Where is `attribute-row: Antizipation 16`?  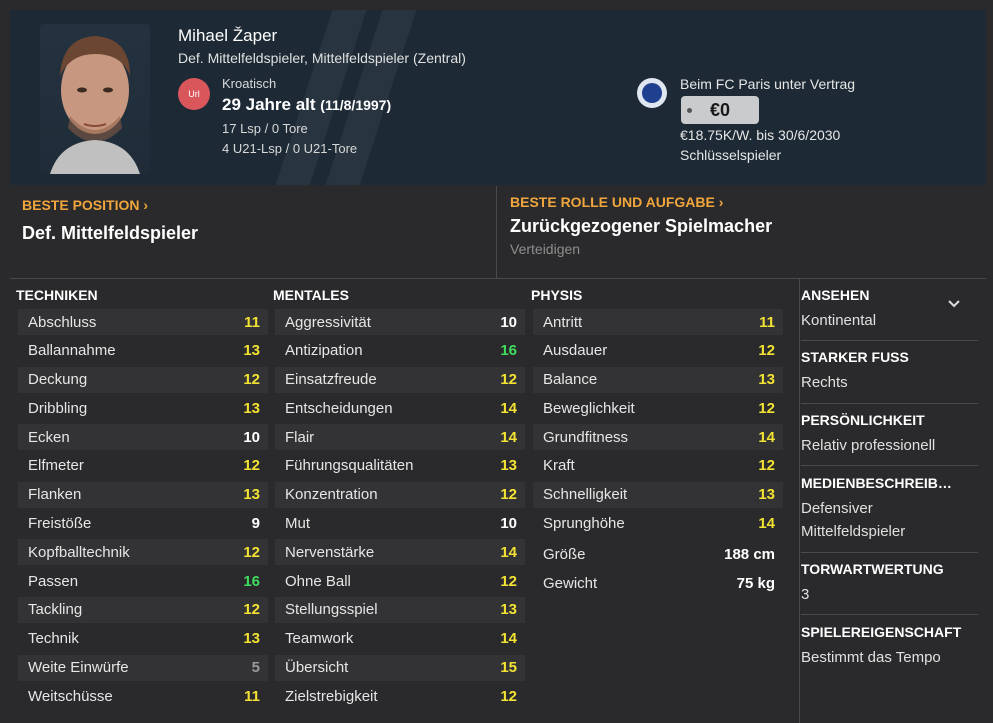
attribute-row: Antizipation 16 is located at coordinates (400, 351).